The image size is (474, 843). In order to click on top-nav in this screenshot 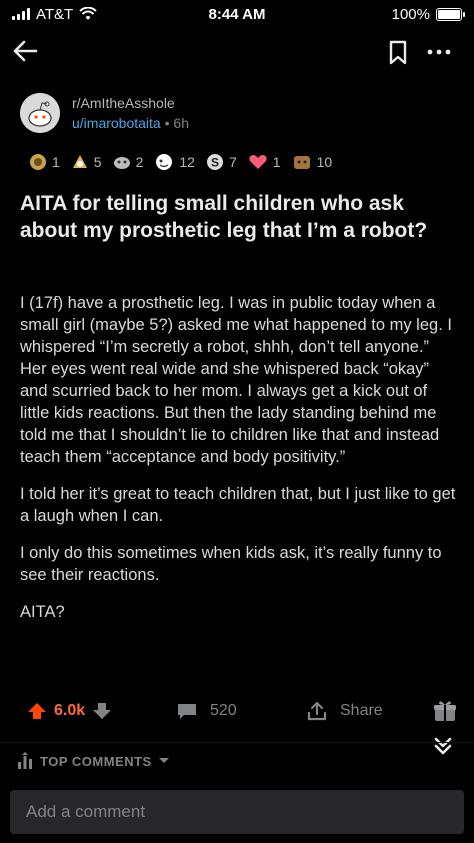, I will do `click(237, 53)`.